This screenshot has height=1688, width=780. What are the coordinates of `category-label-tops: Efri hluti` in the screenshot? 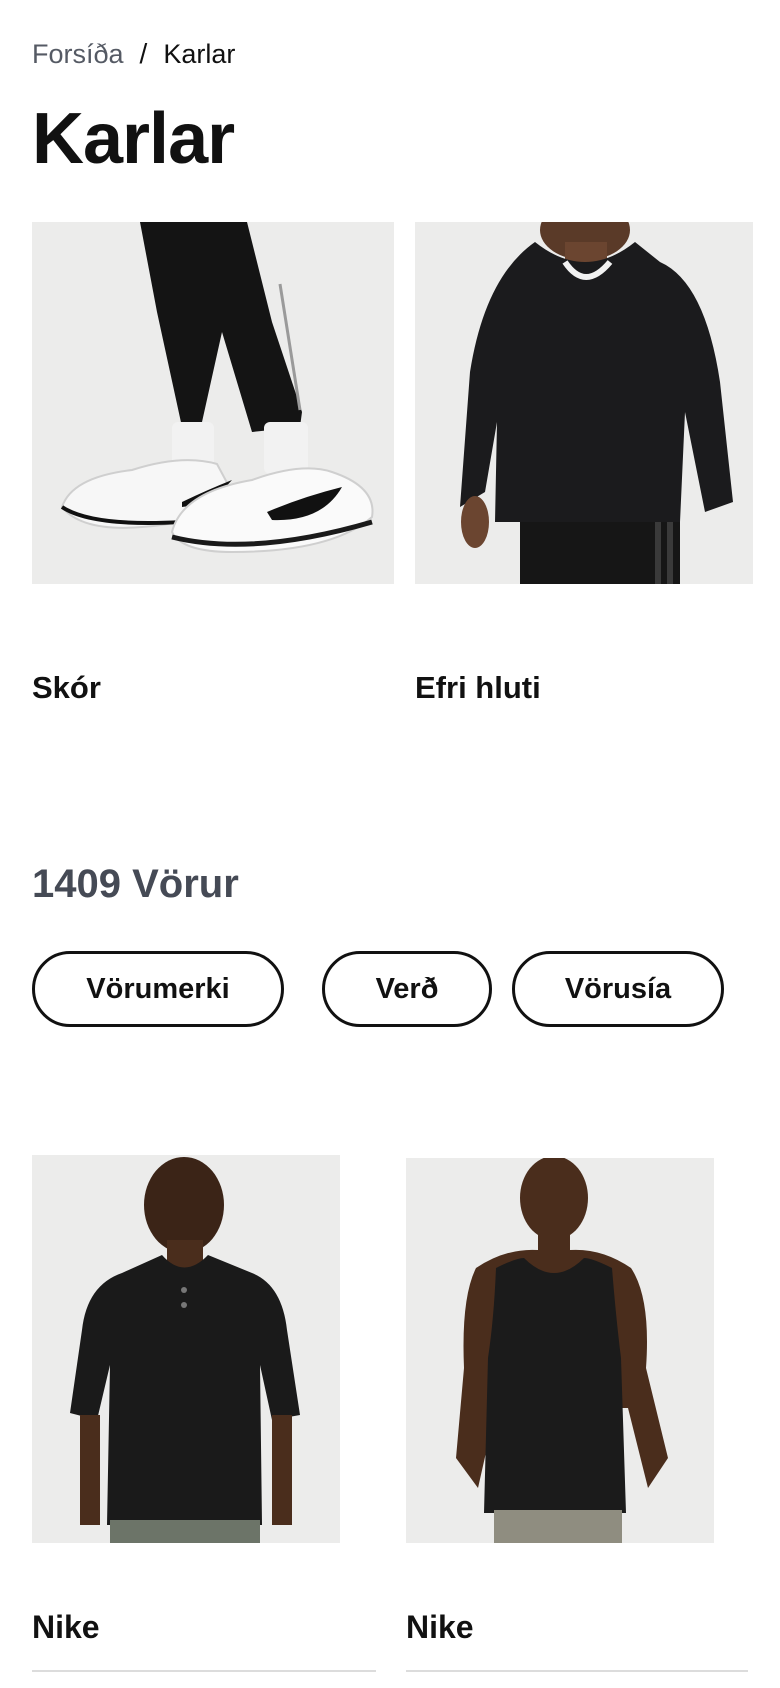 It's located at (478, 687).